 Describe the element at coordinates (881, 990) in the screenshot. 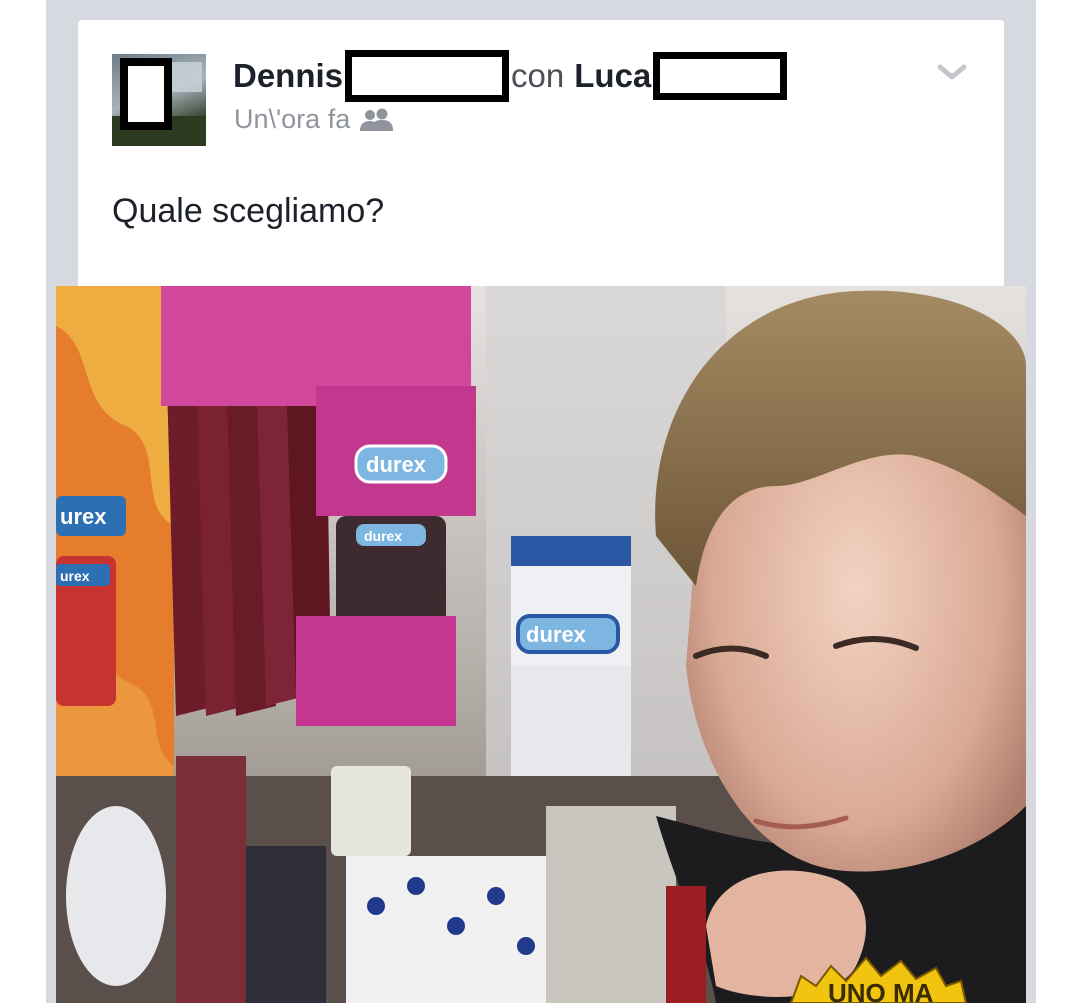

I see `badge-text: UNO MA` at that location.